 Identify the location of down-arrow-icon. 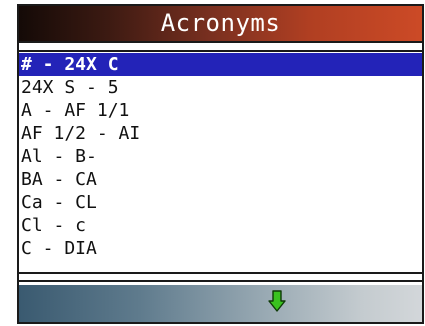
(277, 301).